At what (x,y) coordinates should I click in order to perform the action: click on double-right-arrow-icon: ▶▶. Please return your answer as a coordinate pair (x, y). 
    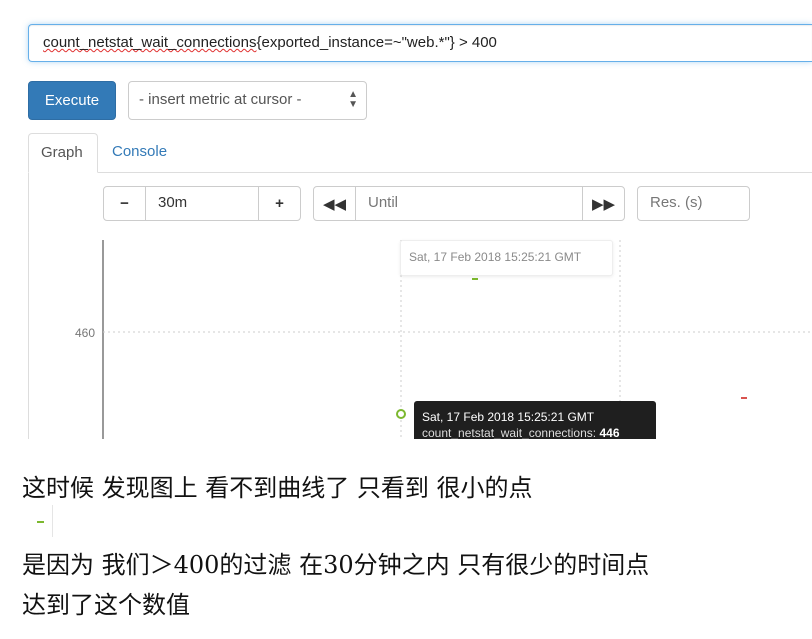
    Looking at the image, I should click on (603, 204).